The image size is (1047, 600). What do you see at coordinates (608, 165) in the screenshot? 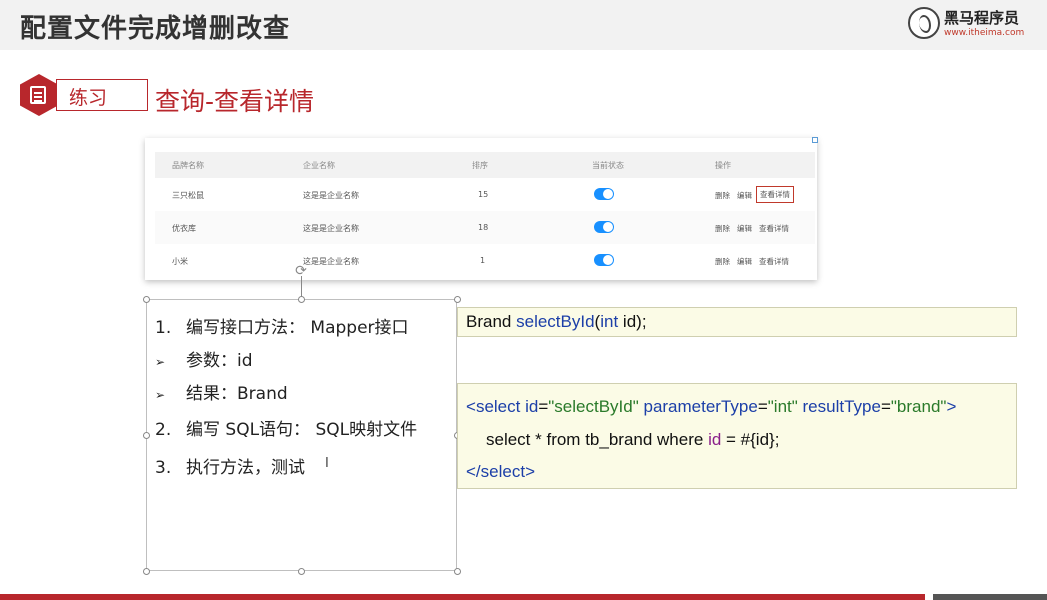
I see `column-header: 当前状态` at bounding box center [608, 165].